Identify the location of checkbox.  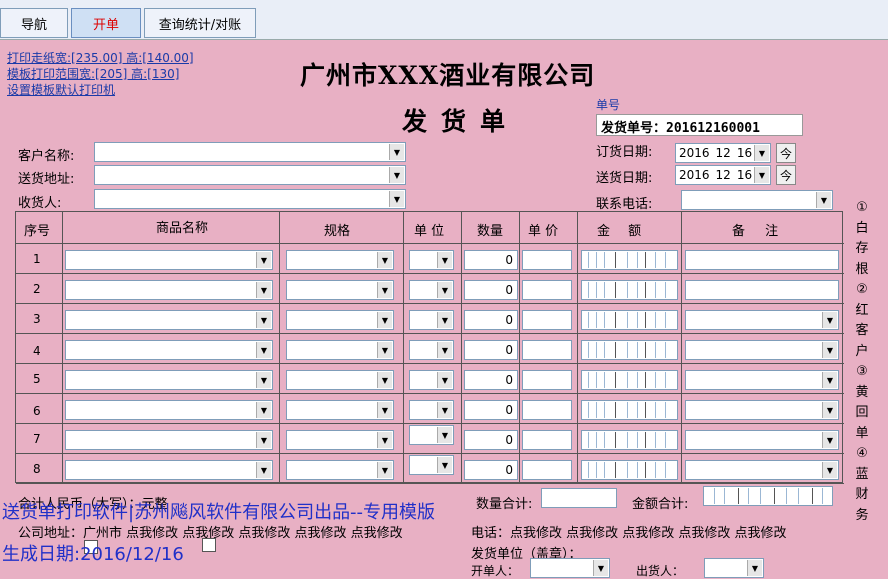
(209, 545).